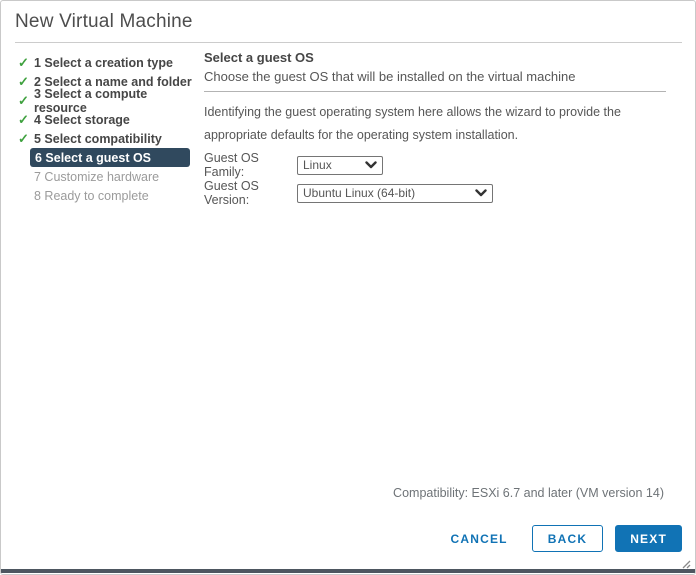 This screenshot has height=575, width=696. What do you see at coordinates (108, 62) in the screenshot?
I see `step-1-select-creation-type: ✓ 1 Select a creation type` at bounding box center [108, 62].